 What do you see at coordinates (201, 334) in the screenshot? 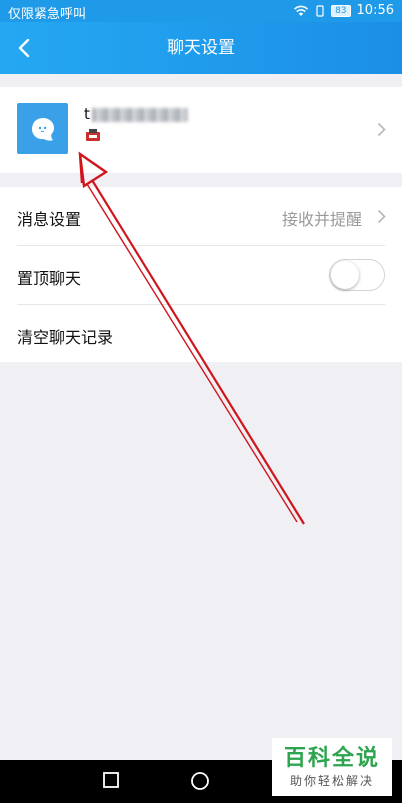
I see `clear-history-row: 清空聊天记录` at bounding box center [201, 334].